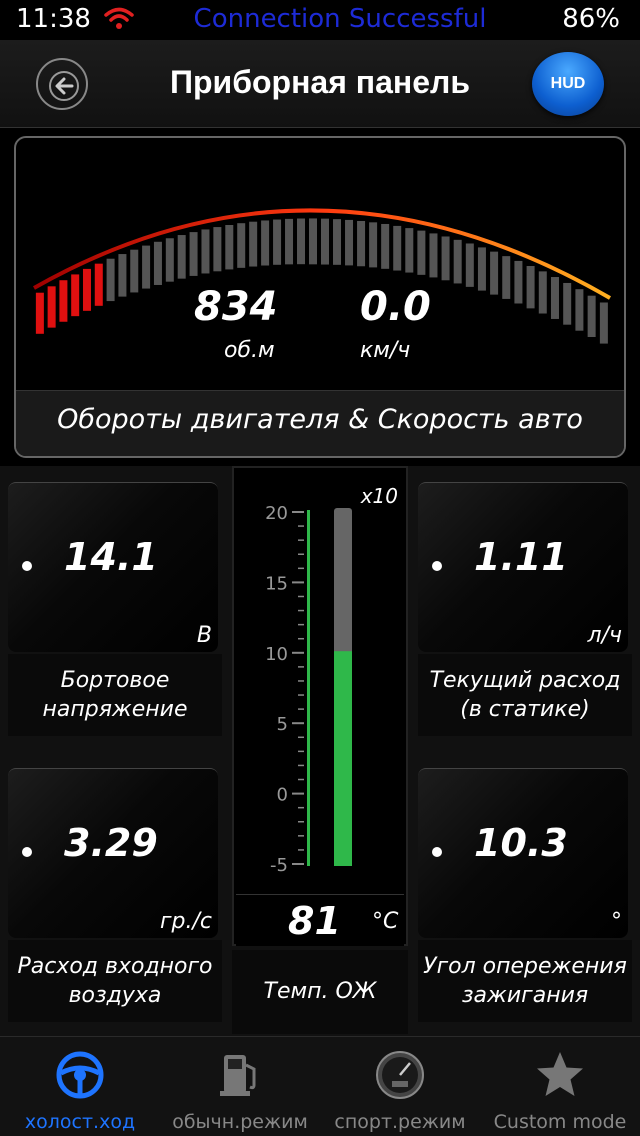  I want to click on thermo-label: 0, so click(282, 795).